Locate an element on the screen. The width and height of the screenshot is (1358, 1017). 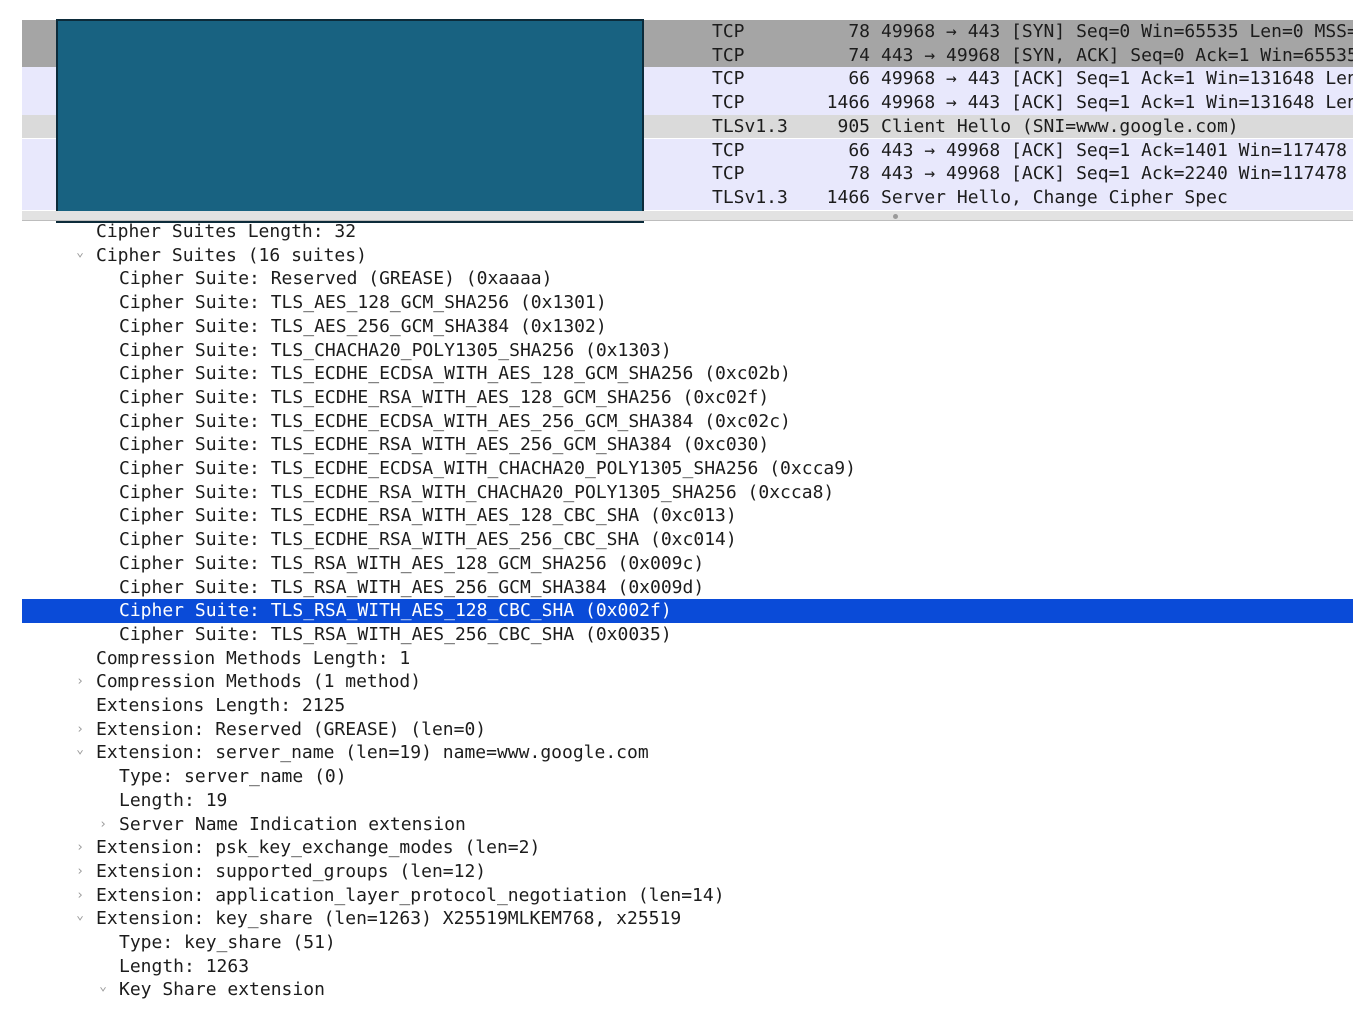
tree-row: Cipher Suites Length: 32 is located at coordinates (687, 232).